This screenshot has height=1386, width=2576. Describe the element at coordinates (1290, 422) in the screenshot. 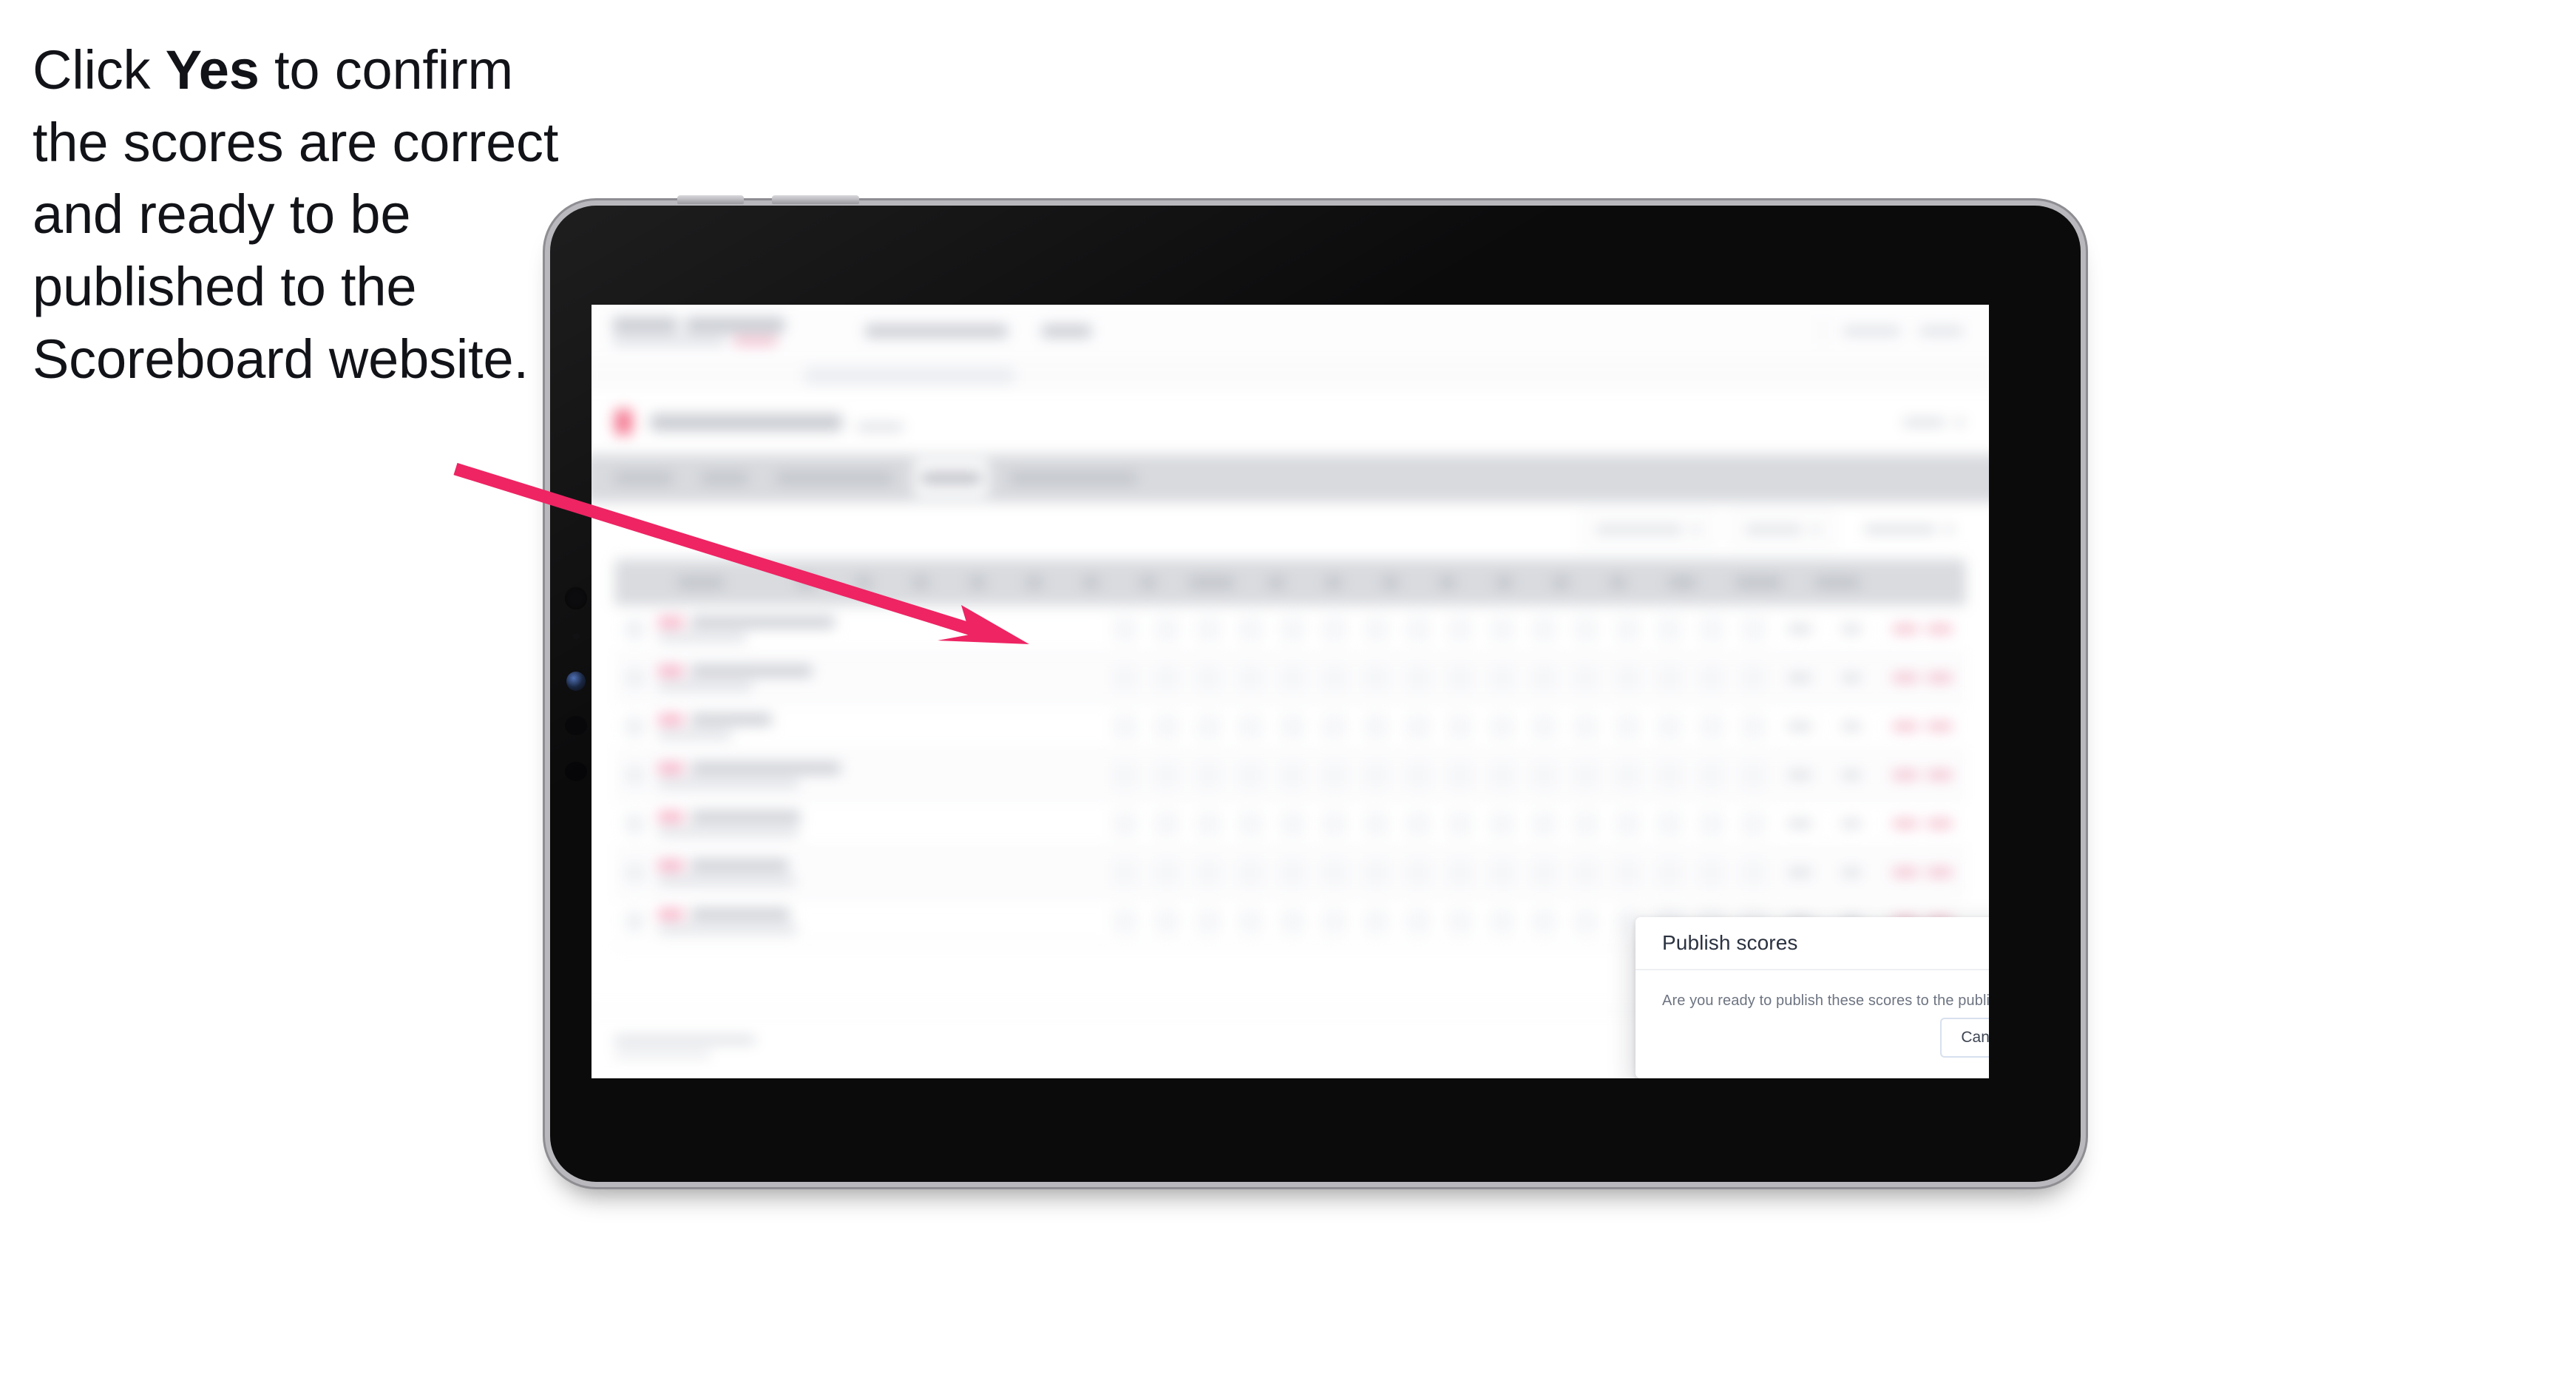

I see `page-title-row` at that location.